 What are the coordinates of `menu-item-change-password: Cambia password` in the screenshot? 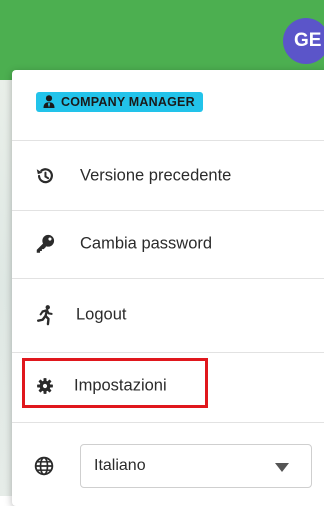 It's located at (168, 244).